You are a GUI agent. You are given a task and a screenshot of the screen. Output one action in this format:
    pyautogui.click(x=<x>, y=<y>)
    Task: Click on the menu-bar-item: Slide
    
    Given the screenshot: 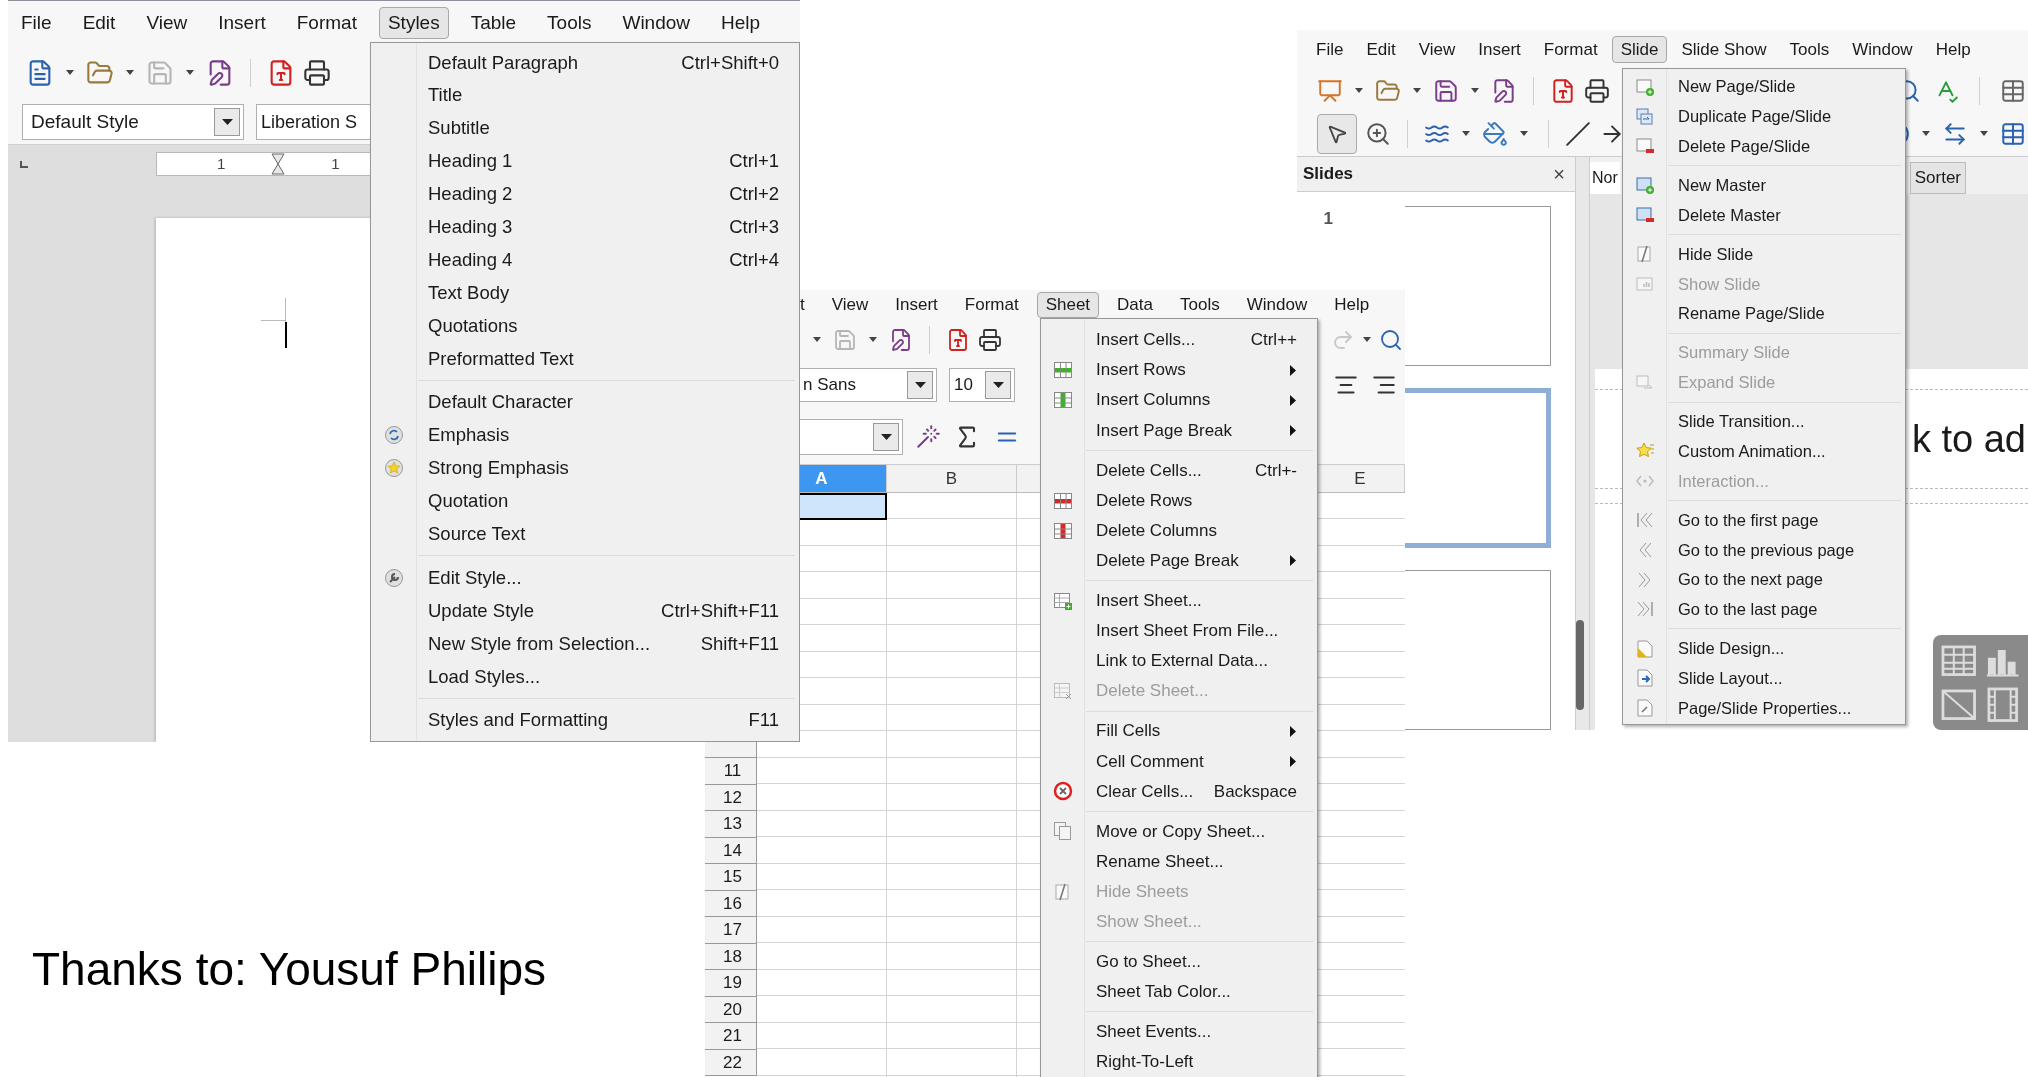 What is the action you would take?
    pyautogui.click(x=1639, y=50)
    